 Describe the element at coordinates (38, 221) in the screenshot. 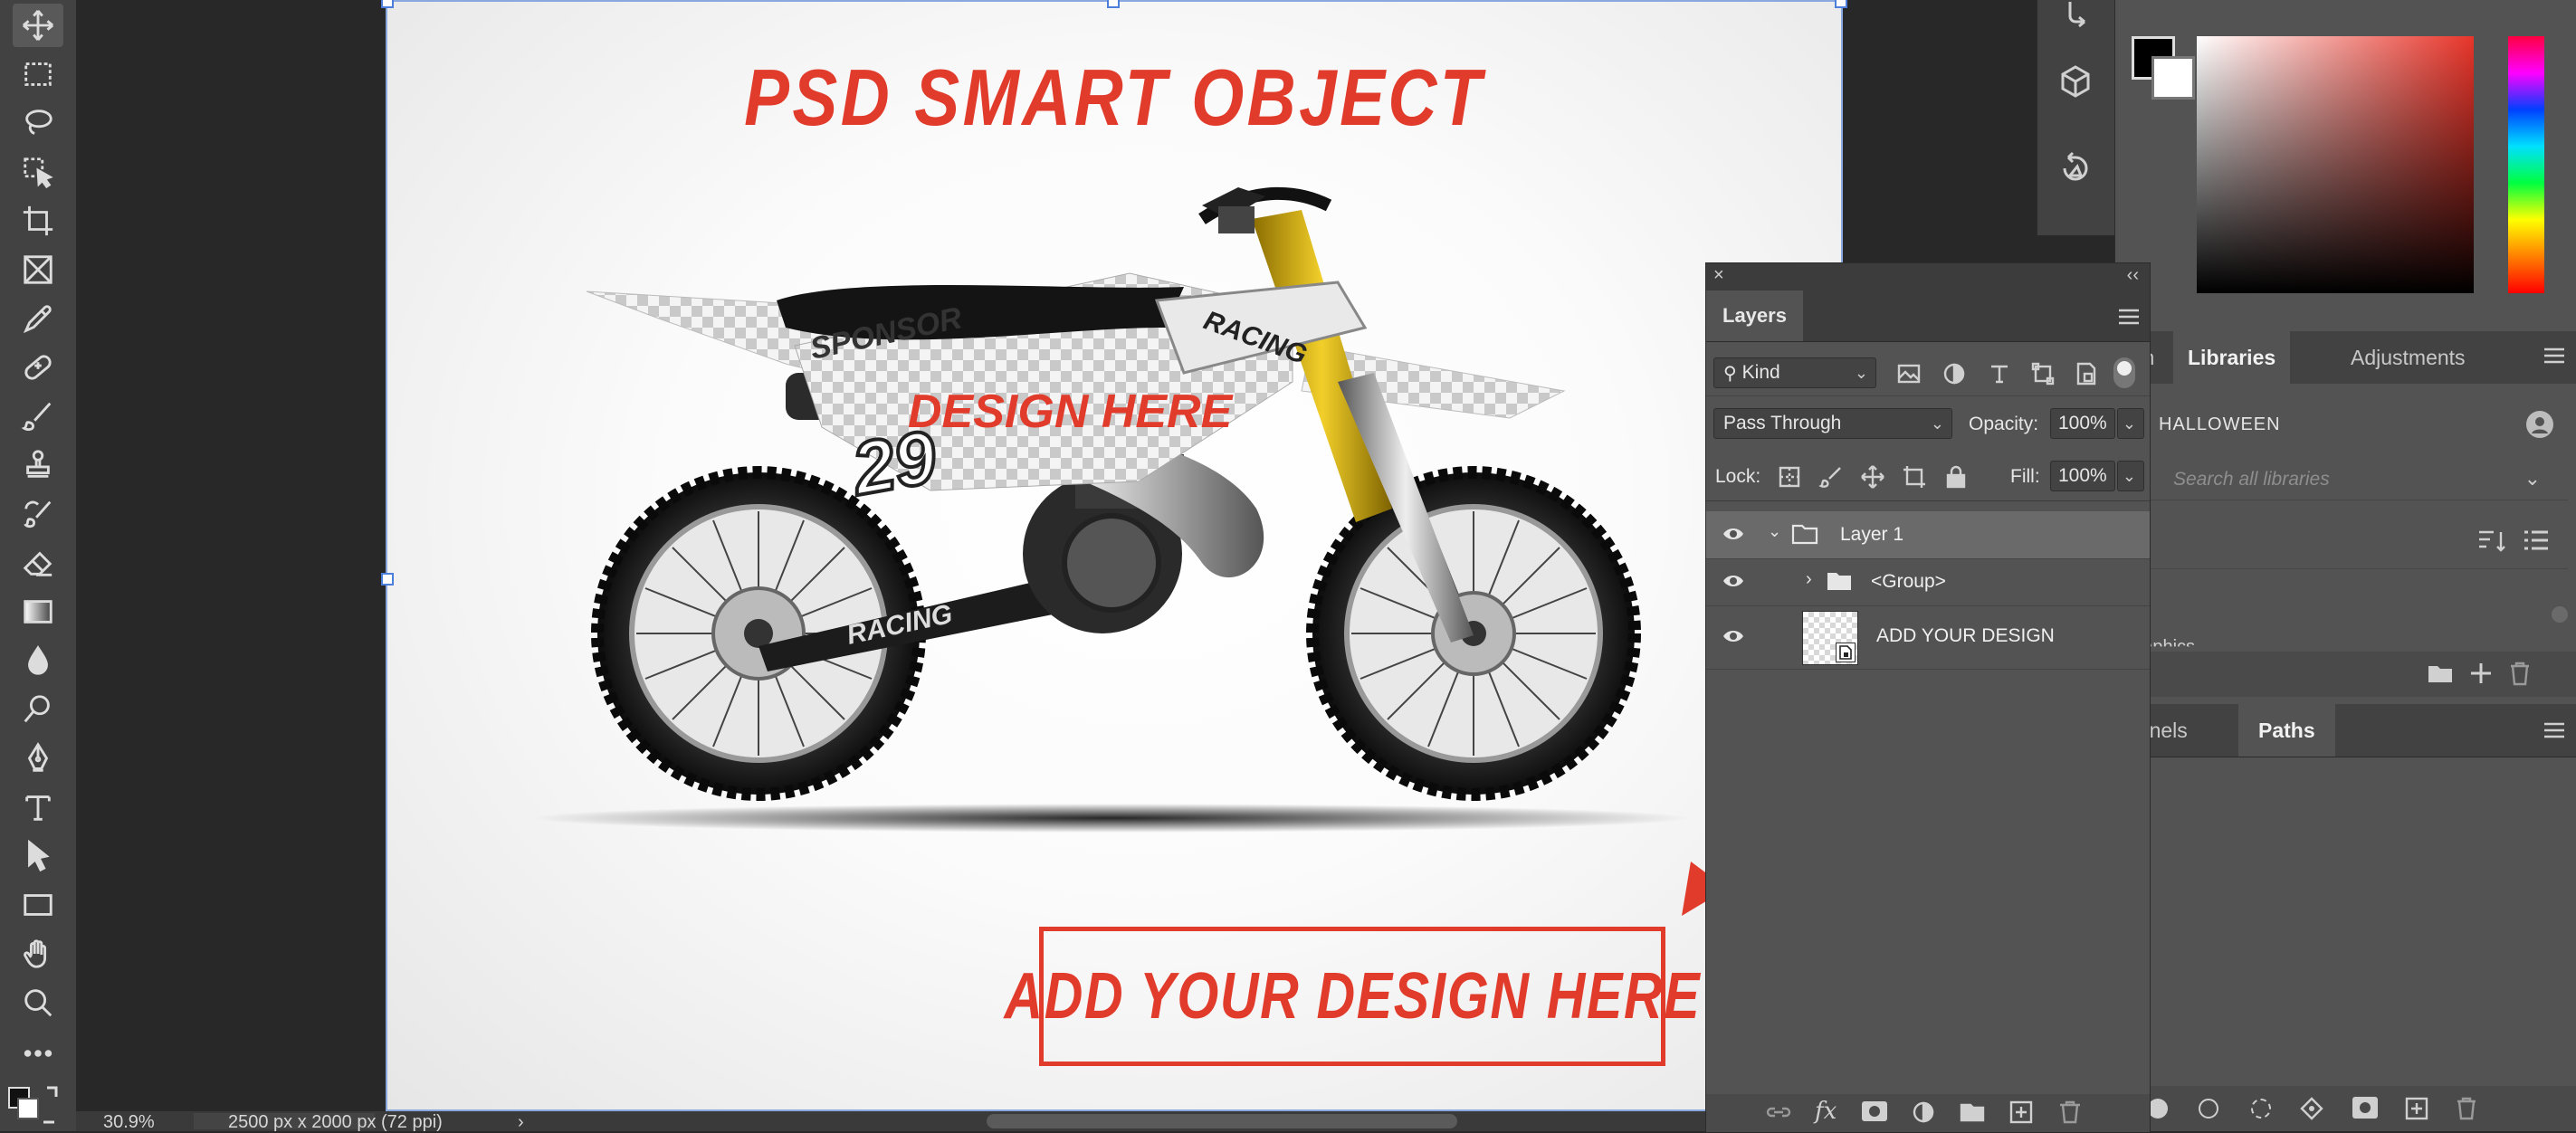

I see `crop-tool-icon` at that location.